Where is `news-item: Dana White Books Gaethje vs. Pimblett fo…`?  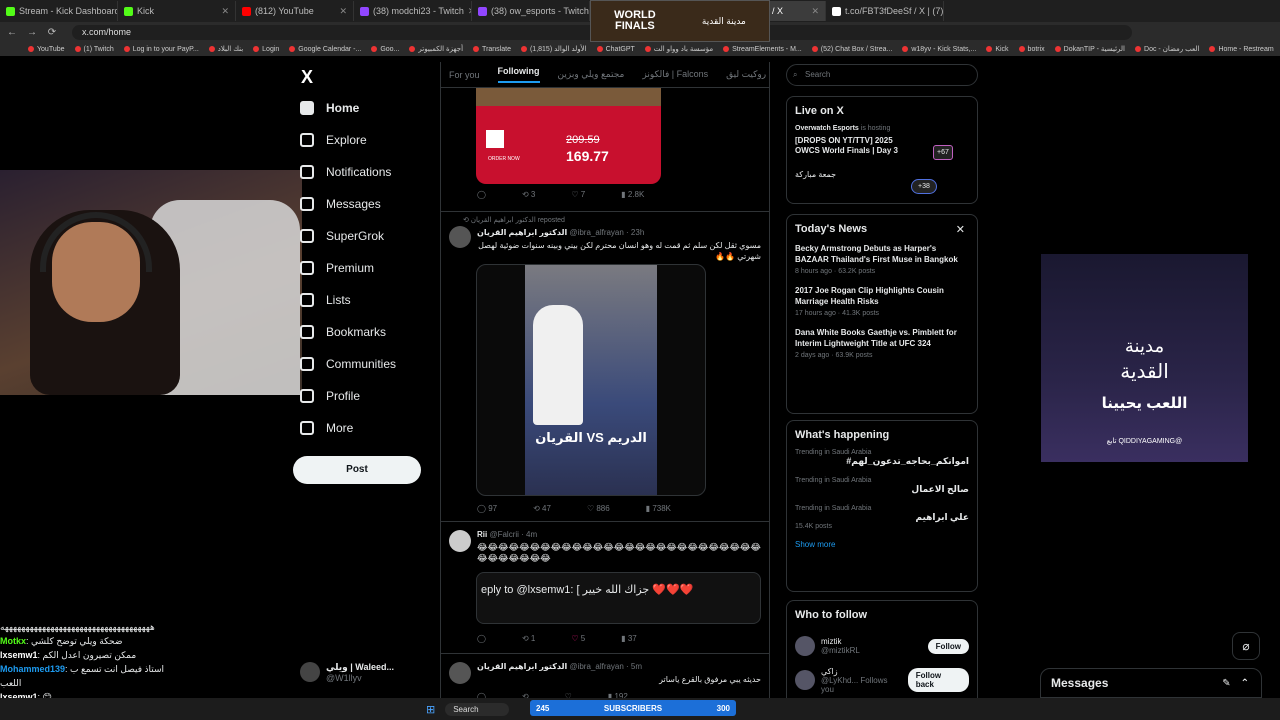
news-item: Dana White Books Gaethje vs. Pimblett fo… is located at coordinates (882, 343).